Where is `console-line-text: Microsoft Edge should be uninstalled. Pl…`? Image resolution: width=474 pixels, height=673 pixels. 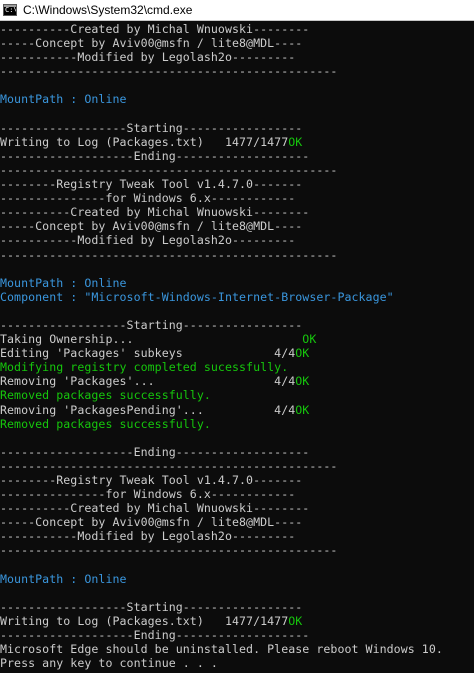 console-line-text: Microsoft Edge should be uninstalled. Pl… is located at coordinates (221, 649).